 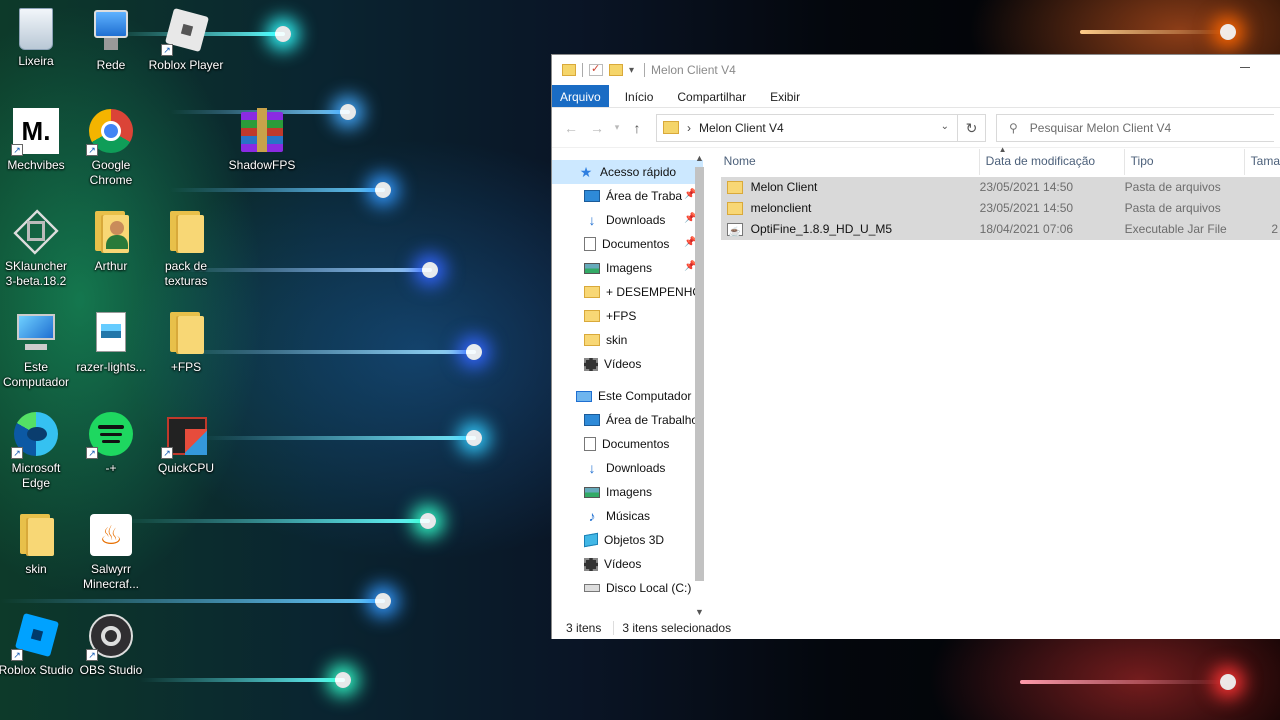 What do you see at coordinates (1002, 149) in the screenshot?
I see `sort-ascending-icon: ▲` at bounding box center [1002, 149].